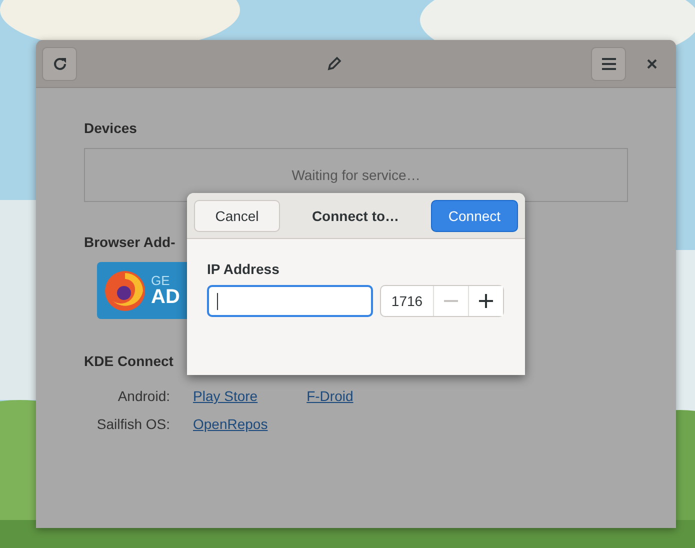  Describe the element at coordinates (130, 242) in the screenshot. I see `section-heading: Browser Add-` at that location.